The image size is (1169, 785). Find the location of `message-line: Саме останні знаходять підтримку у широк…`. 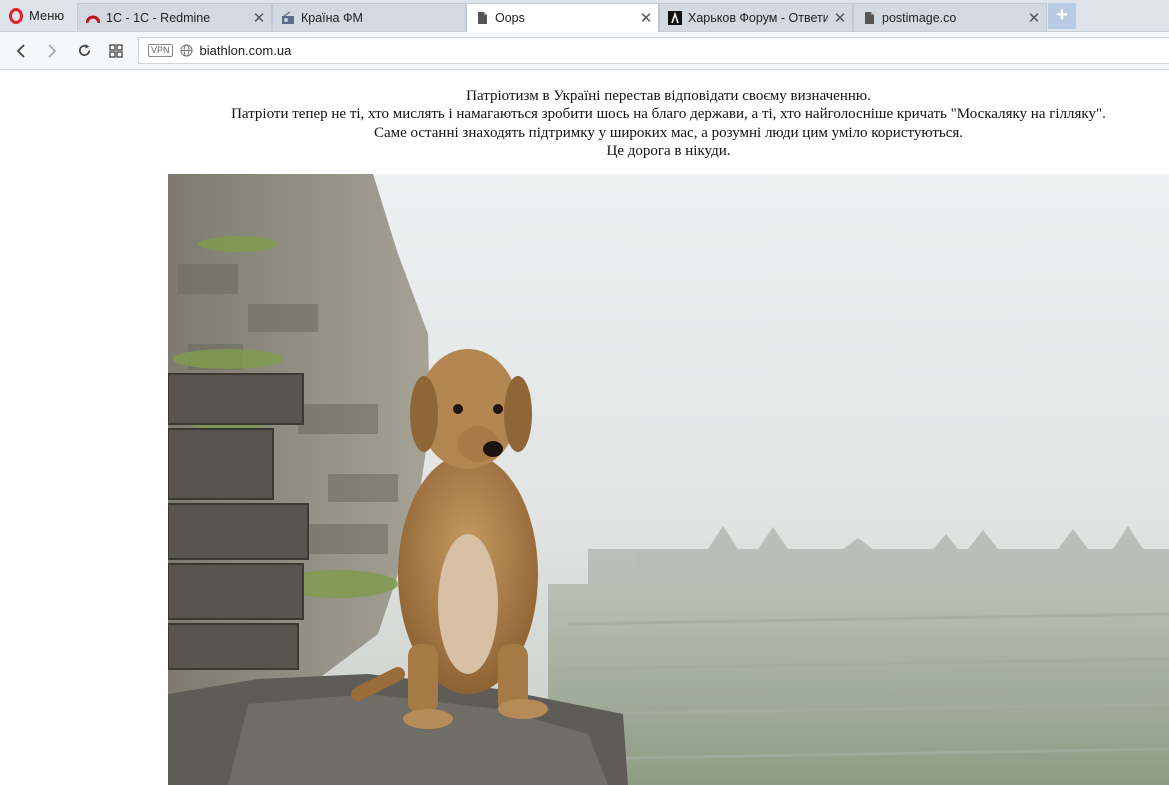

message-line: Саме останні знаходять підтримку у широк… is located at coordinates (668, 132).